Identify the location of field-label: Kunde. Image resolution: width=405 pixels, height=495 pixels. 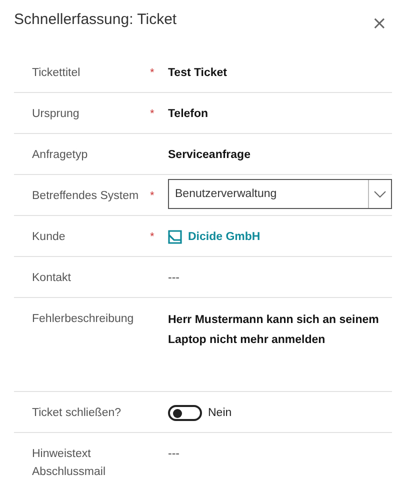
(48, 237).